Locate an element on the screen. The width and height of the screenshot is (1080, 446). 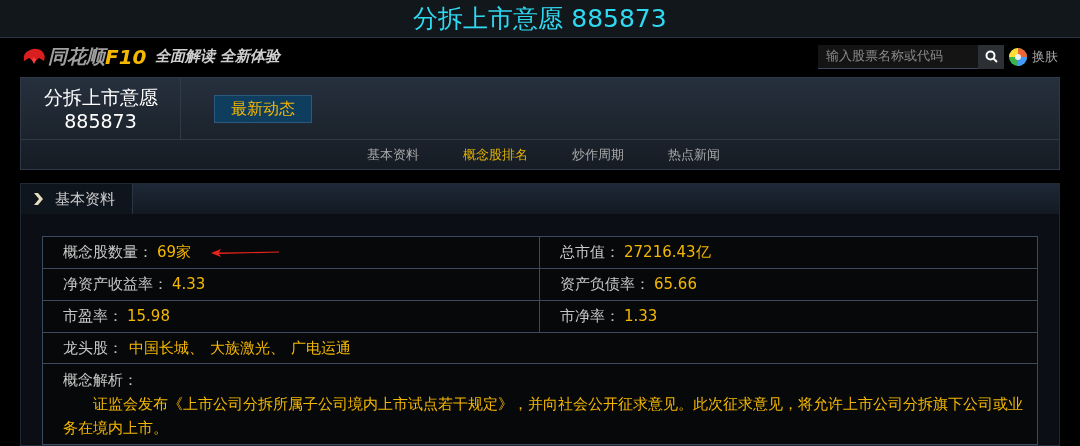
field-label: 总市值： is located at coordinates (590, 253).